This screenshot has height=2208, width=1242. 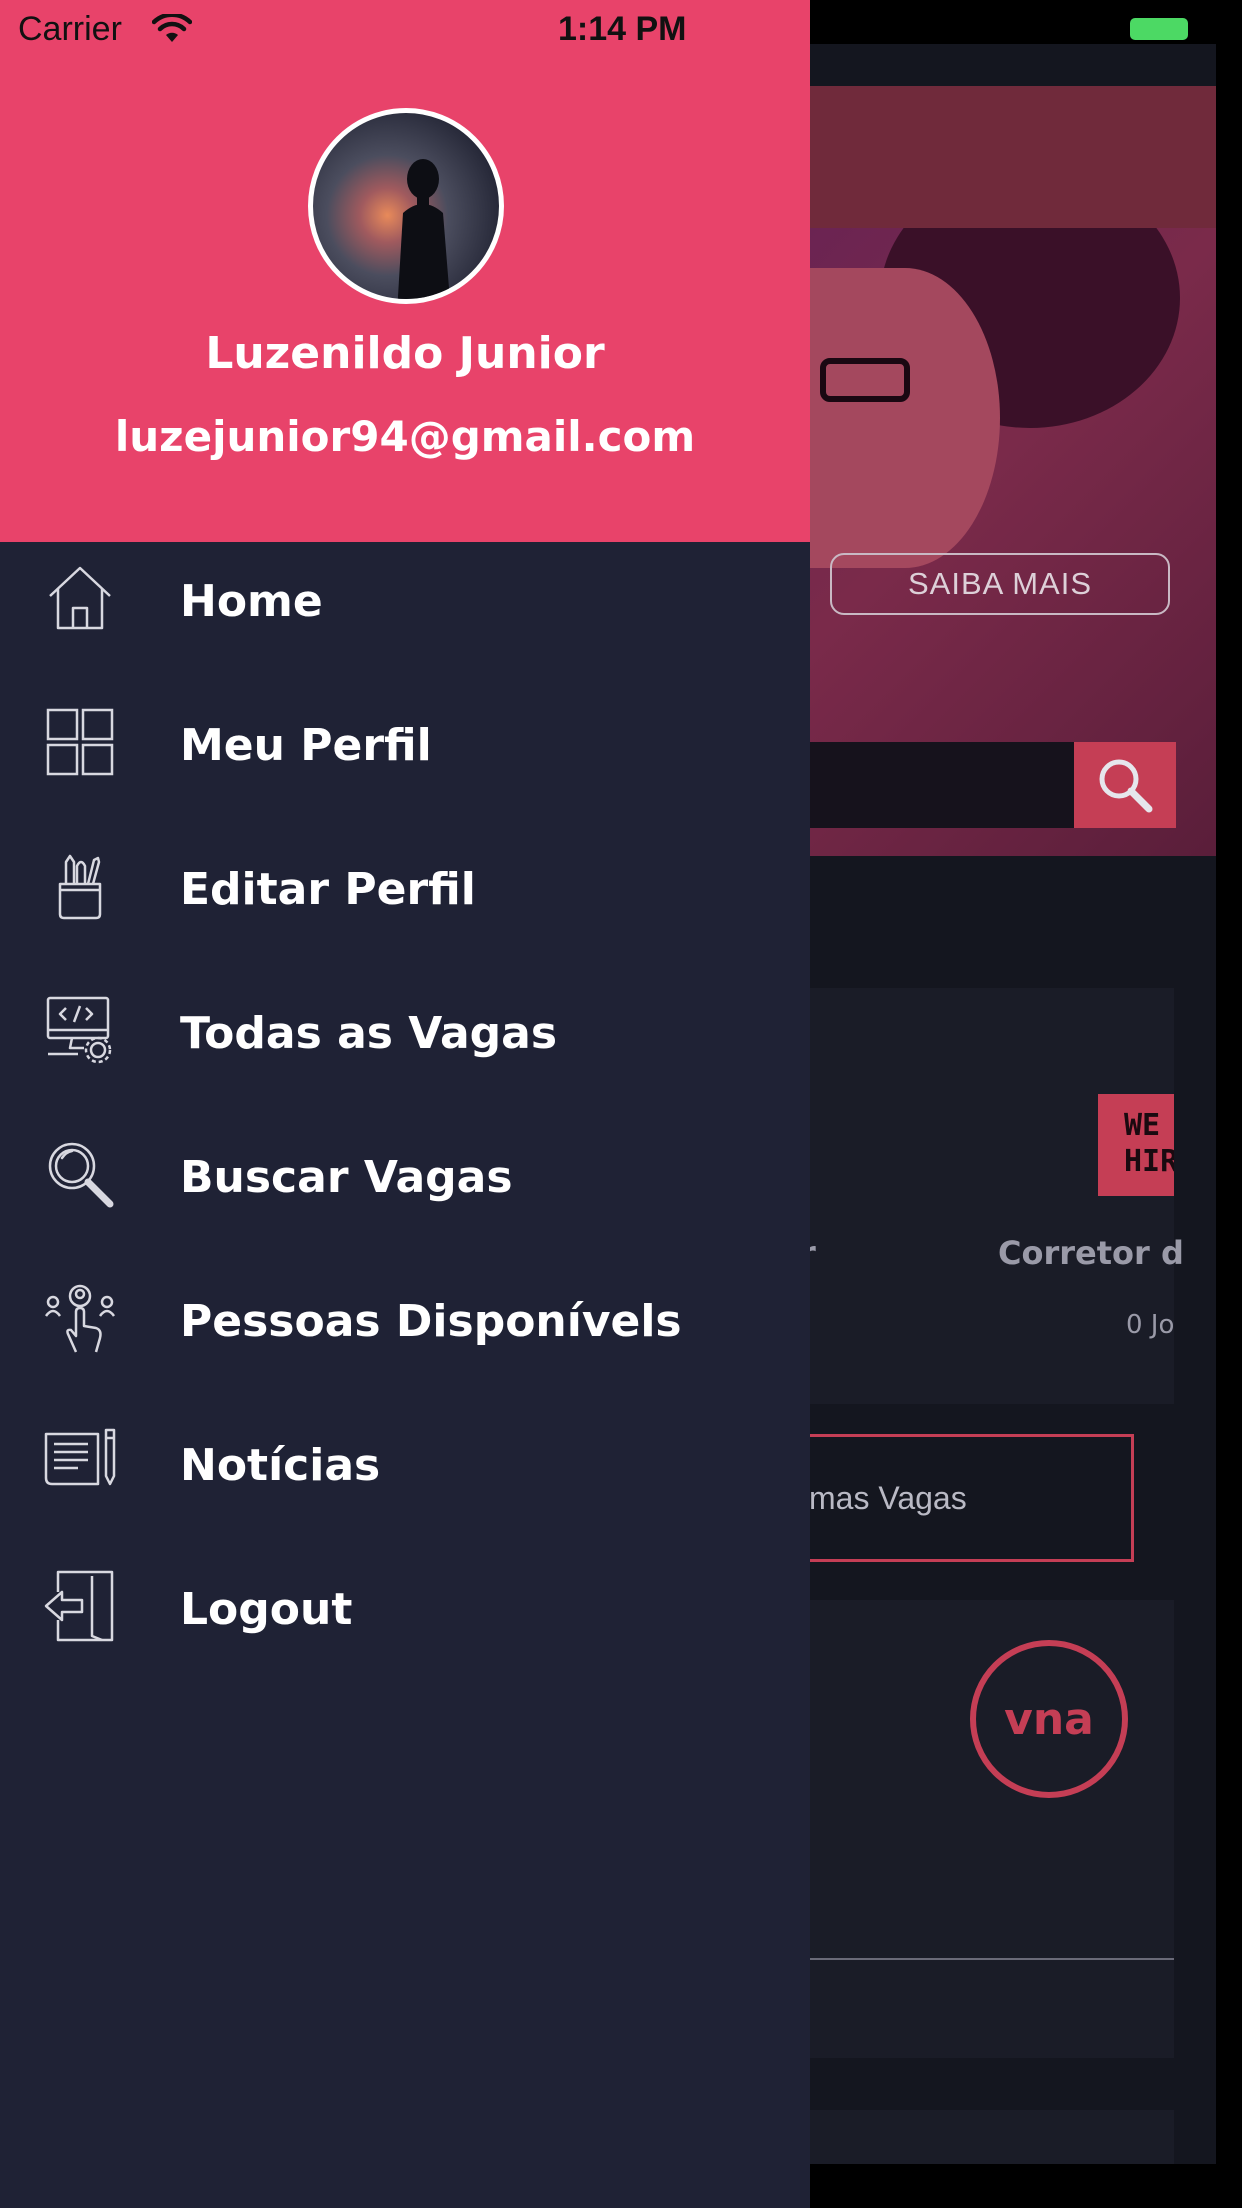 I want to click on menu-item-editar-perfil: Editar Perfil, so click(x=405, y=902).